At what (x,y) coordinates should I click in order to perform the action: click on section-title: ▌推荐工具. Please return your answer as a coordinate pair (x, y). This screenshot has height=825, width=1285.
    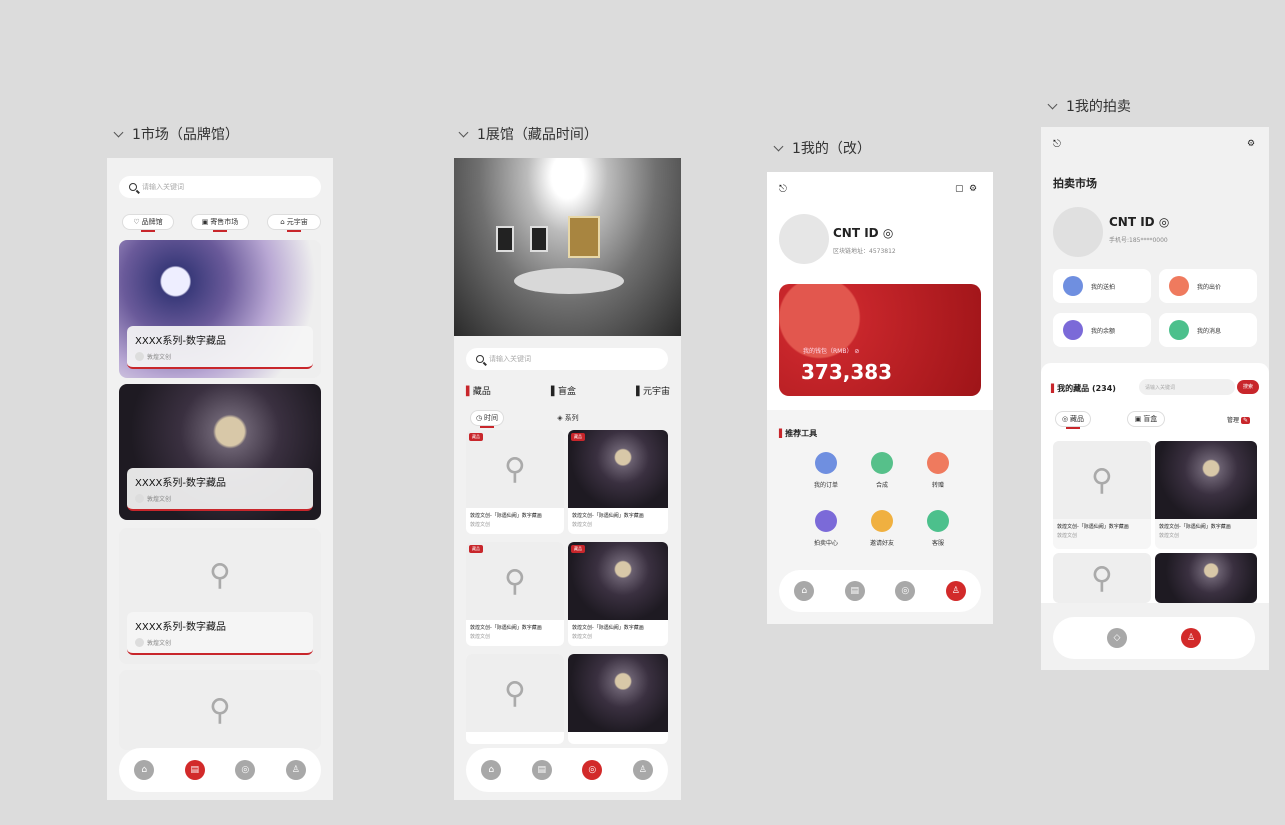
    Looking at the image, I should click on (798, 433).